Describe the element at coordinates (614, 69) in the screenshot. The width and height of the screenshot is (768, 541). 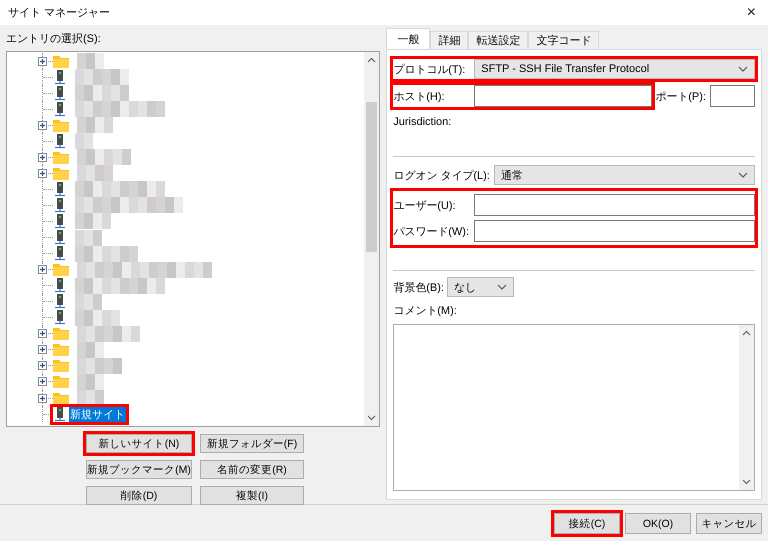
I see `protocol-dropdown: SFTP - SSH File Transfer Protocol` at that location.